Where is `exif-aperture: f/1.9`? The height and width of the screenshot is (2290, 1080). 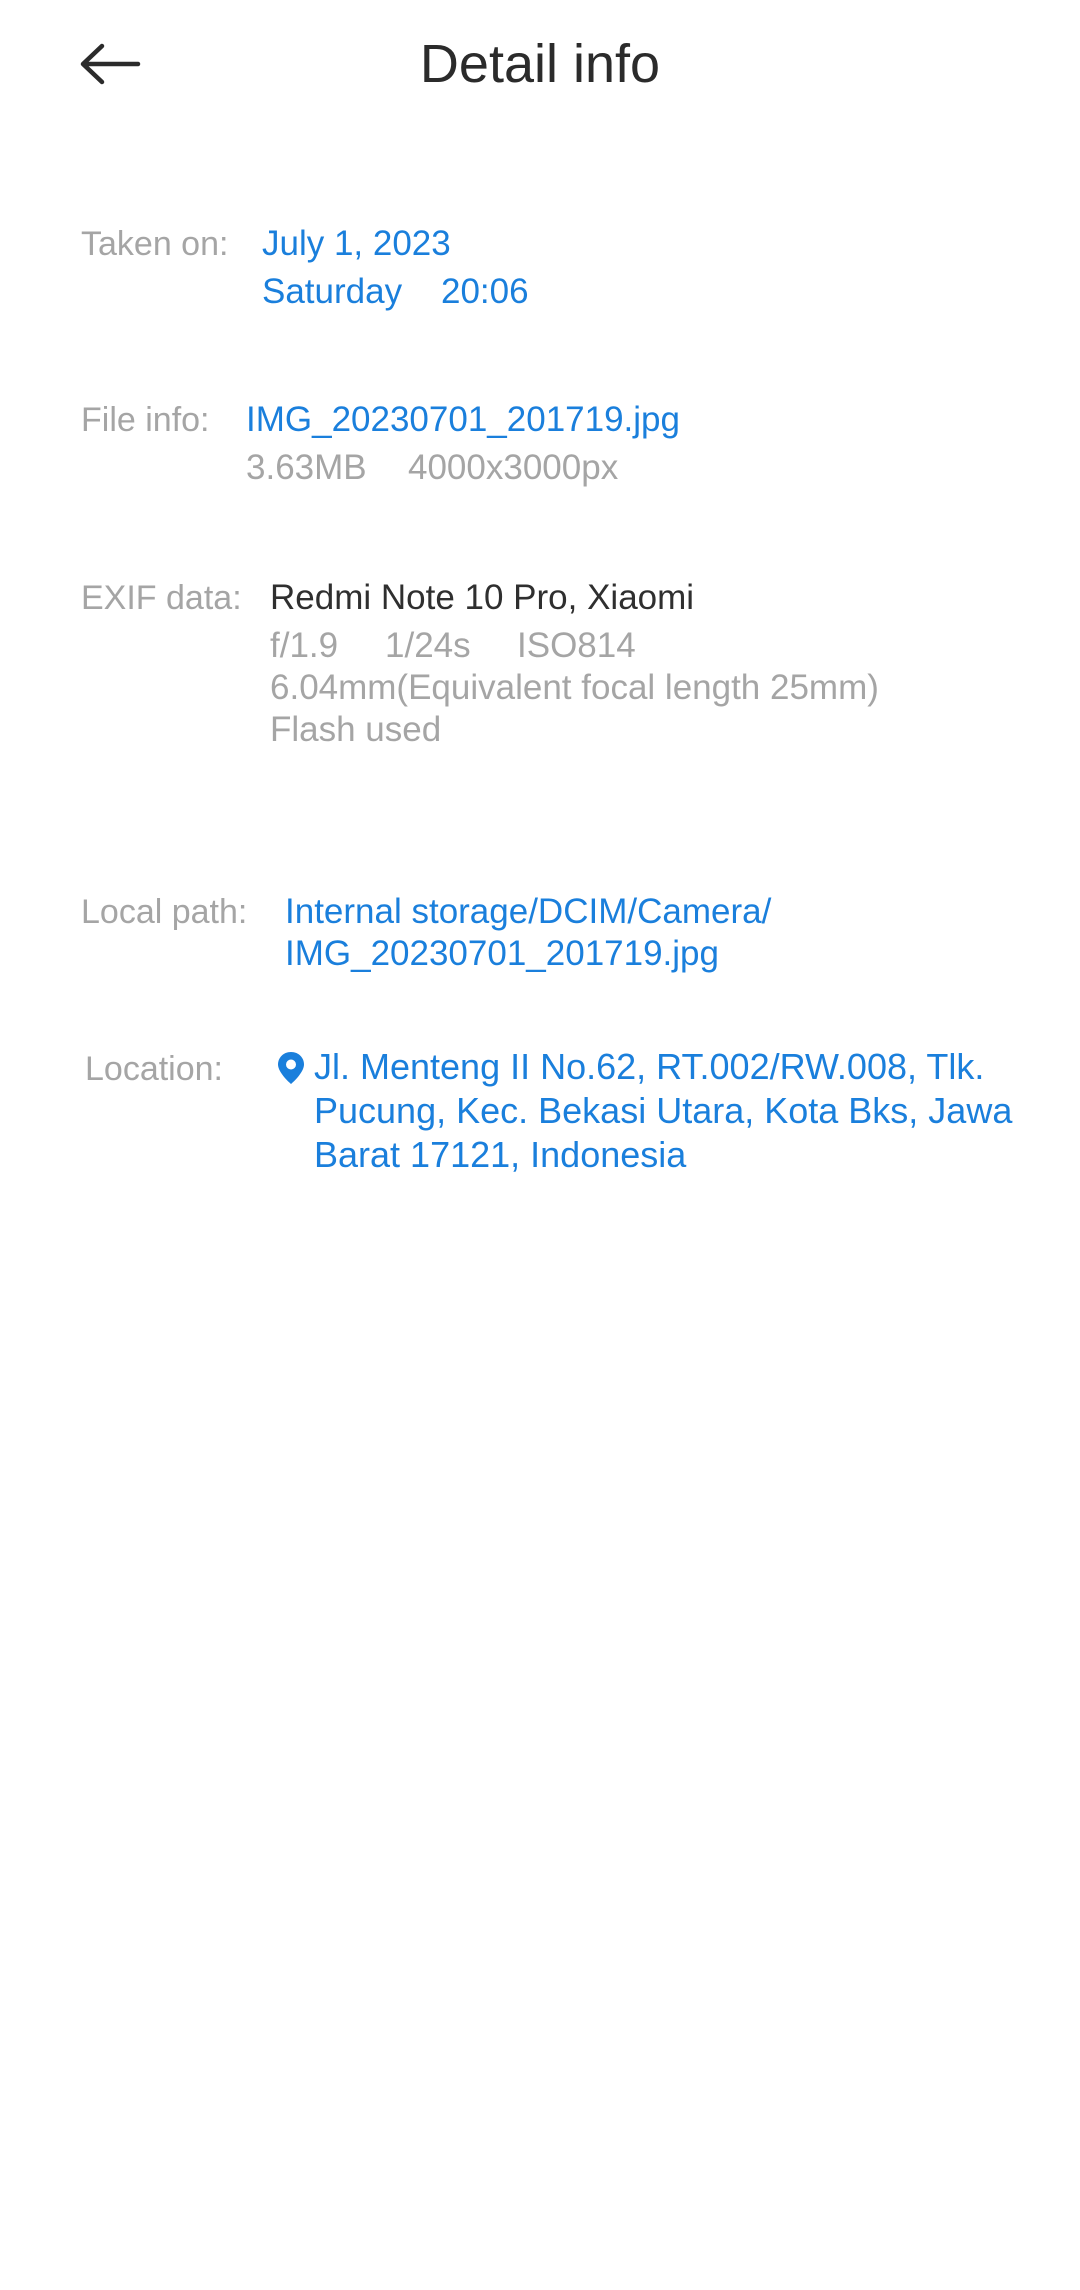 exif-aperture: f/1.9 is located at coordinates (304, 645).